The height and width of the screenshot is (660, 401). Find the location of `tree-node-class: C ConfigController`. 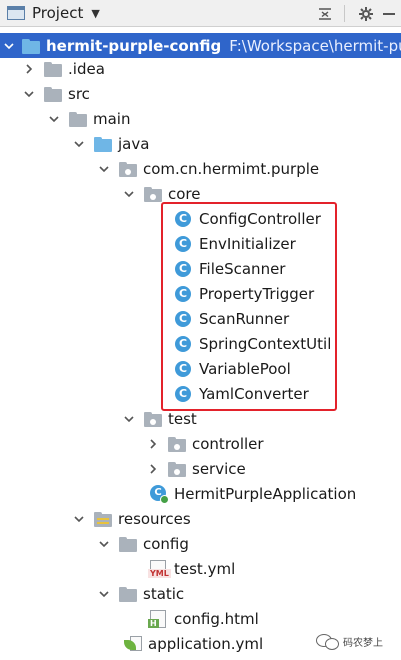

tree-node-class: C ConfigController is located at coordinates (200, 218).